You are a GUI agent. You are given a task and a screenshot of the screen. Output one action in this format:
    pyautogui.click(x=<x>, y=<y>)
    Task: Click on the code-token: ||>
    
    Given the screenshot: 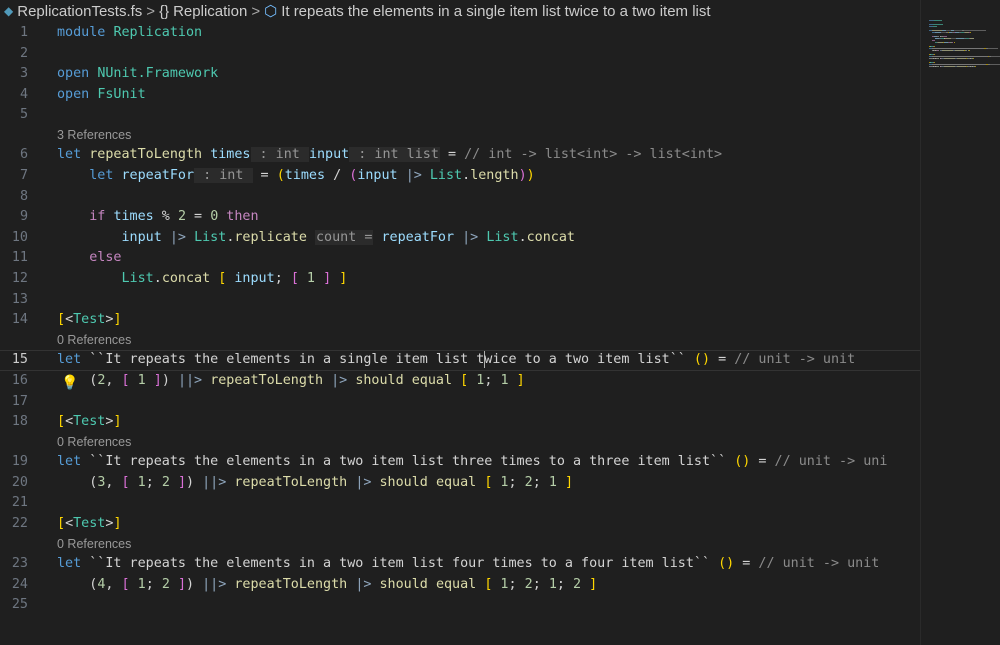 What is the action you would take?
    pyautogui.click(x=194, y=380)
    